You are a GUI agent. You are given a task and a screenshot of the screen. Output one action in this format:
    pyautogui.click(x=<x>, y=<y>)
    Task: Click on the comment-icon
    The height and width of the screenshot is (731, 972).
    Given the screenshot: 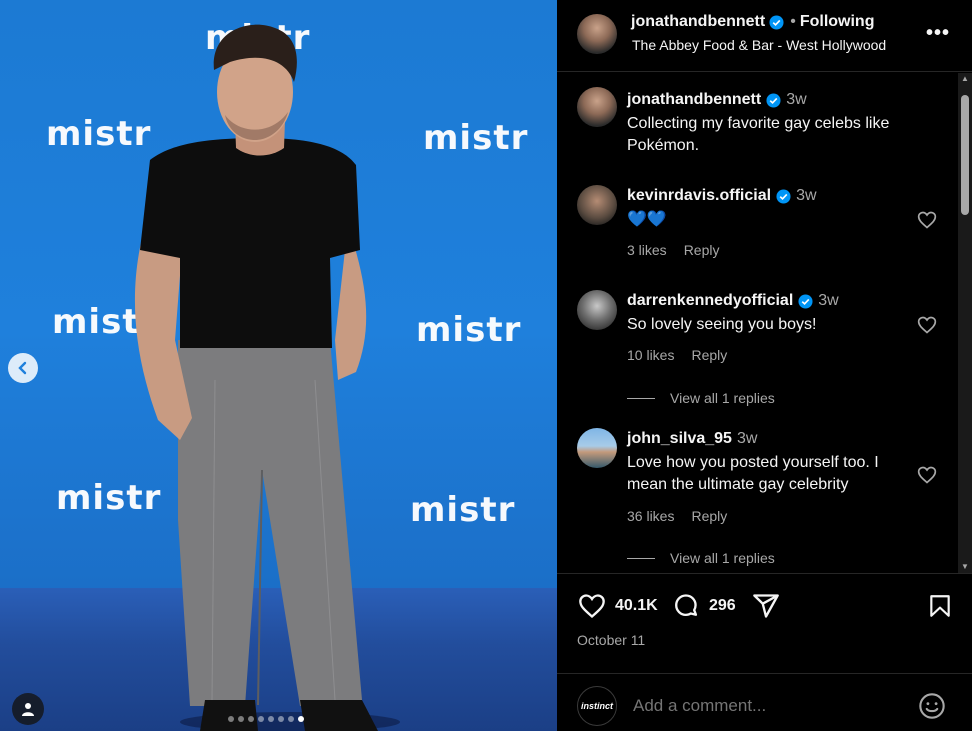 What is the action you would take?
    pyautogui.click(x=686, y=606)
    